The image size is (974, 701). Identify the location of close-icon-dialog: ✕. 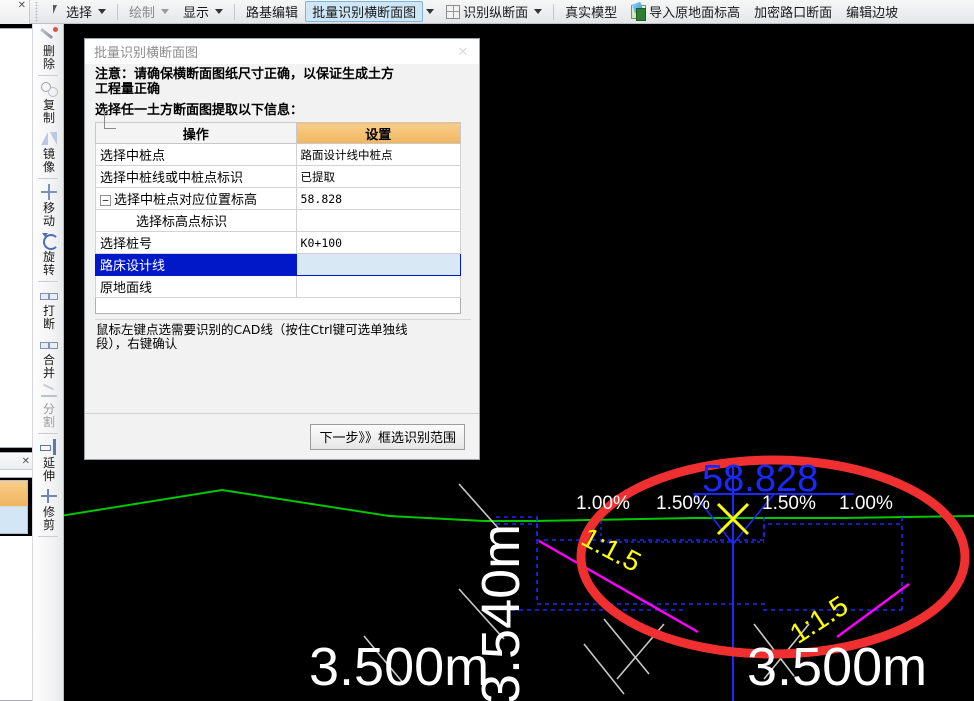
(463, 51).